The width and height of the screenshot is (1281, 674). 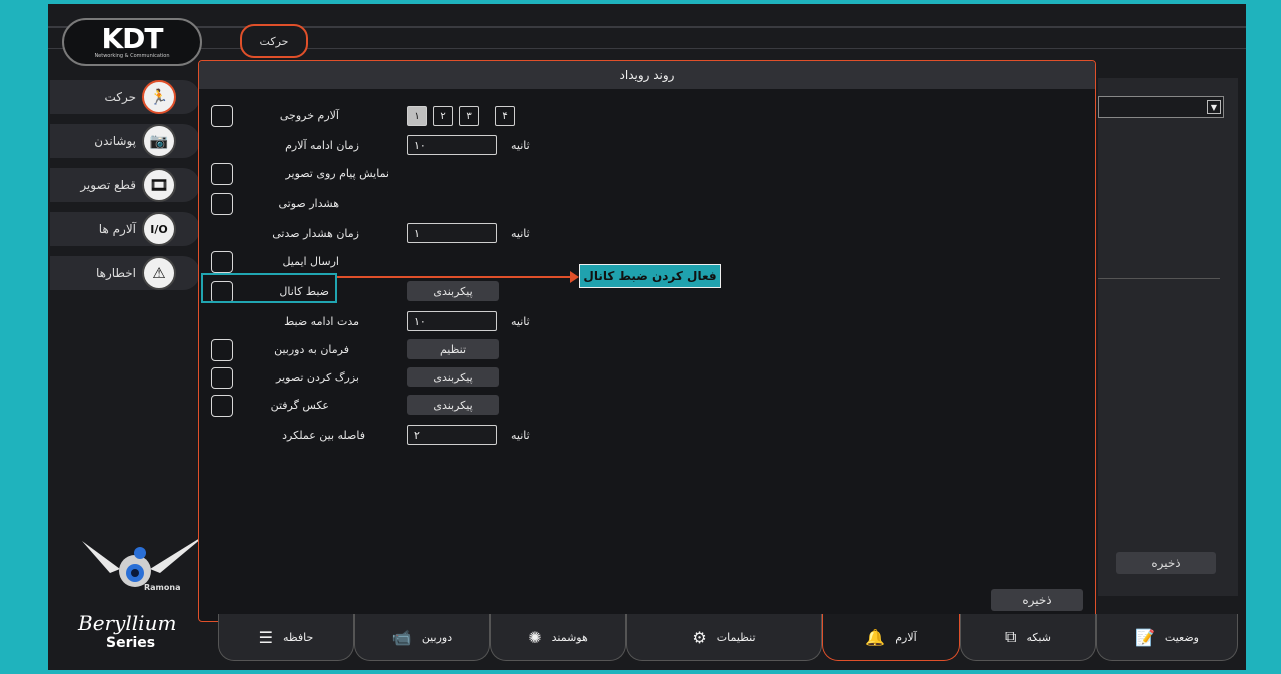 I want to click on ptz-checkbox, so click(x=222, y=350).